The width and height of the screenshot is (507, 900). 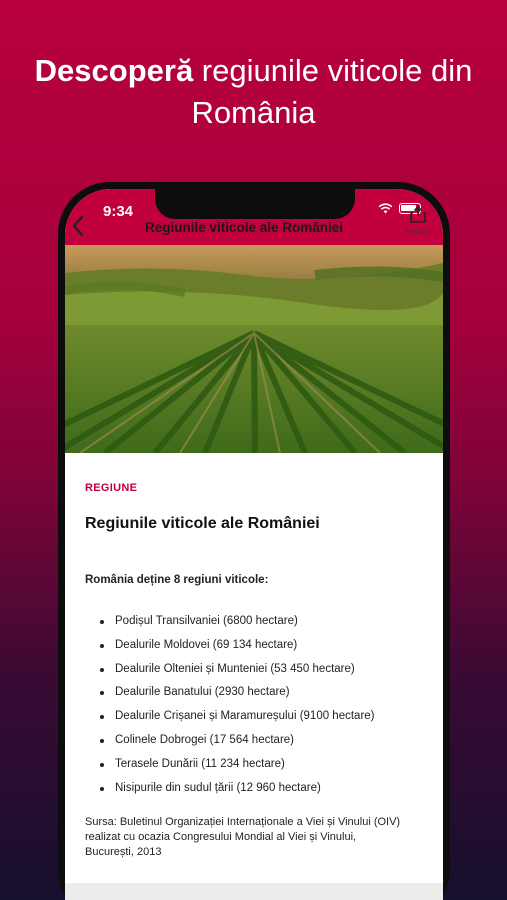 What do you see at coordinates (237, 693) in the screenshot?
I see `list-item: Dealurile Banatului (2930 hectare)` at bounding box center [237, 693].